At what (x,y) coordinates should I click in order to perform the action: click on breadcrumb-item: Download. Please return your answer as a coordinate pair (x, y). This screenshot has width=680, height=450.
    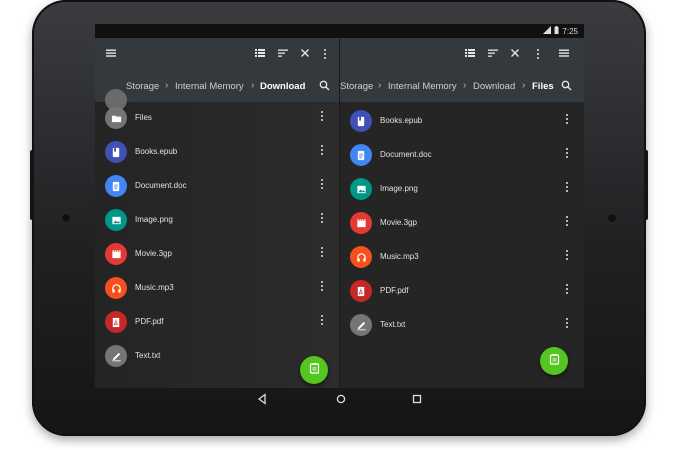
    Looking at the image, I should click on (494, 86).